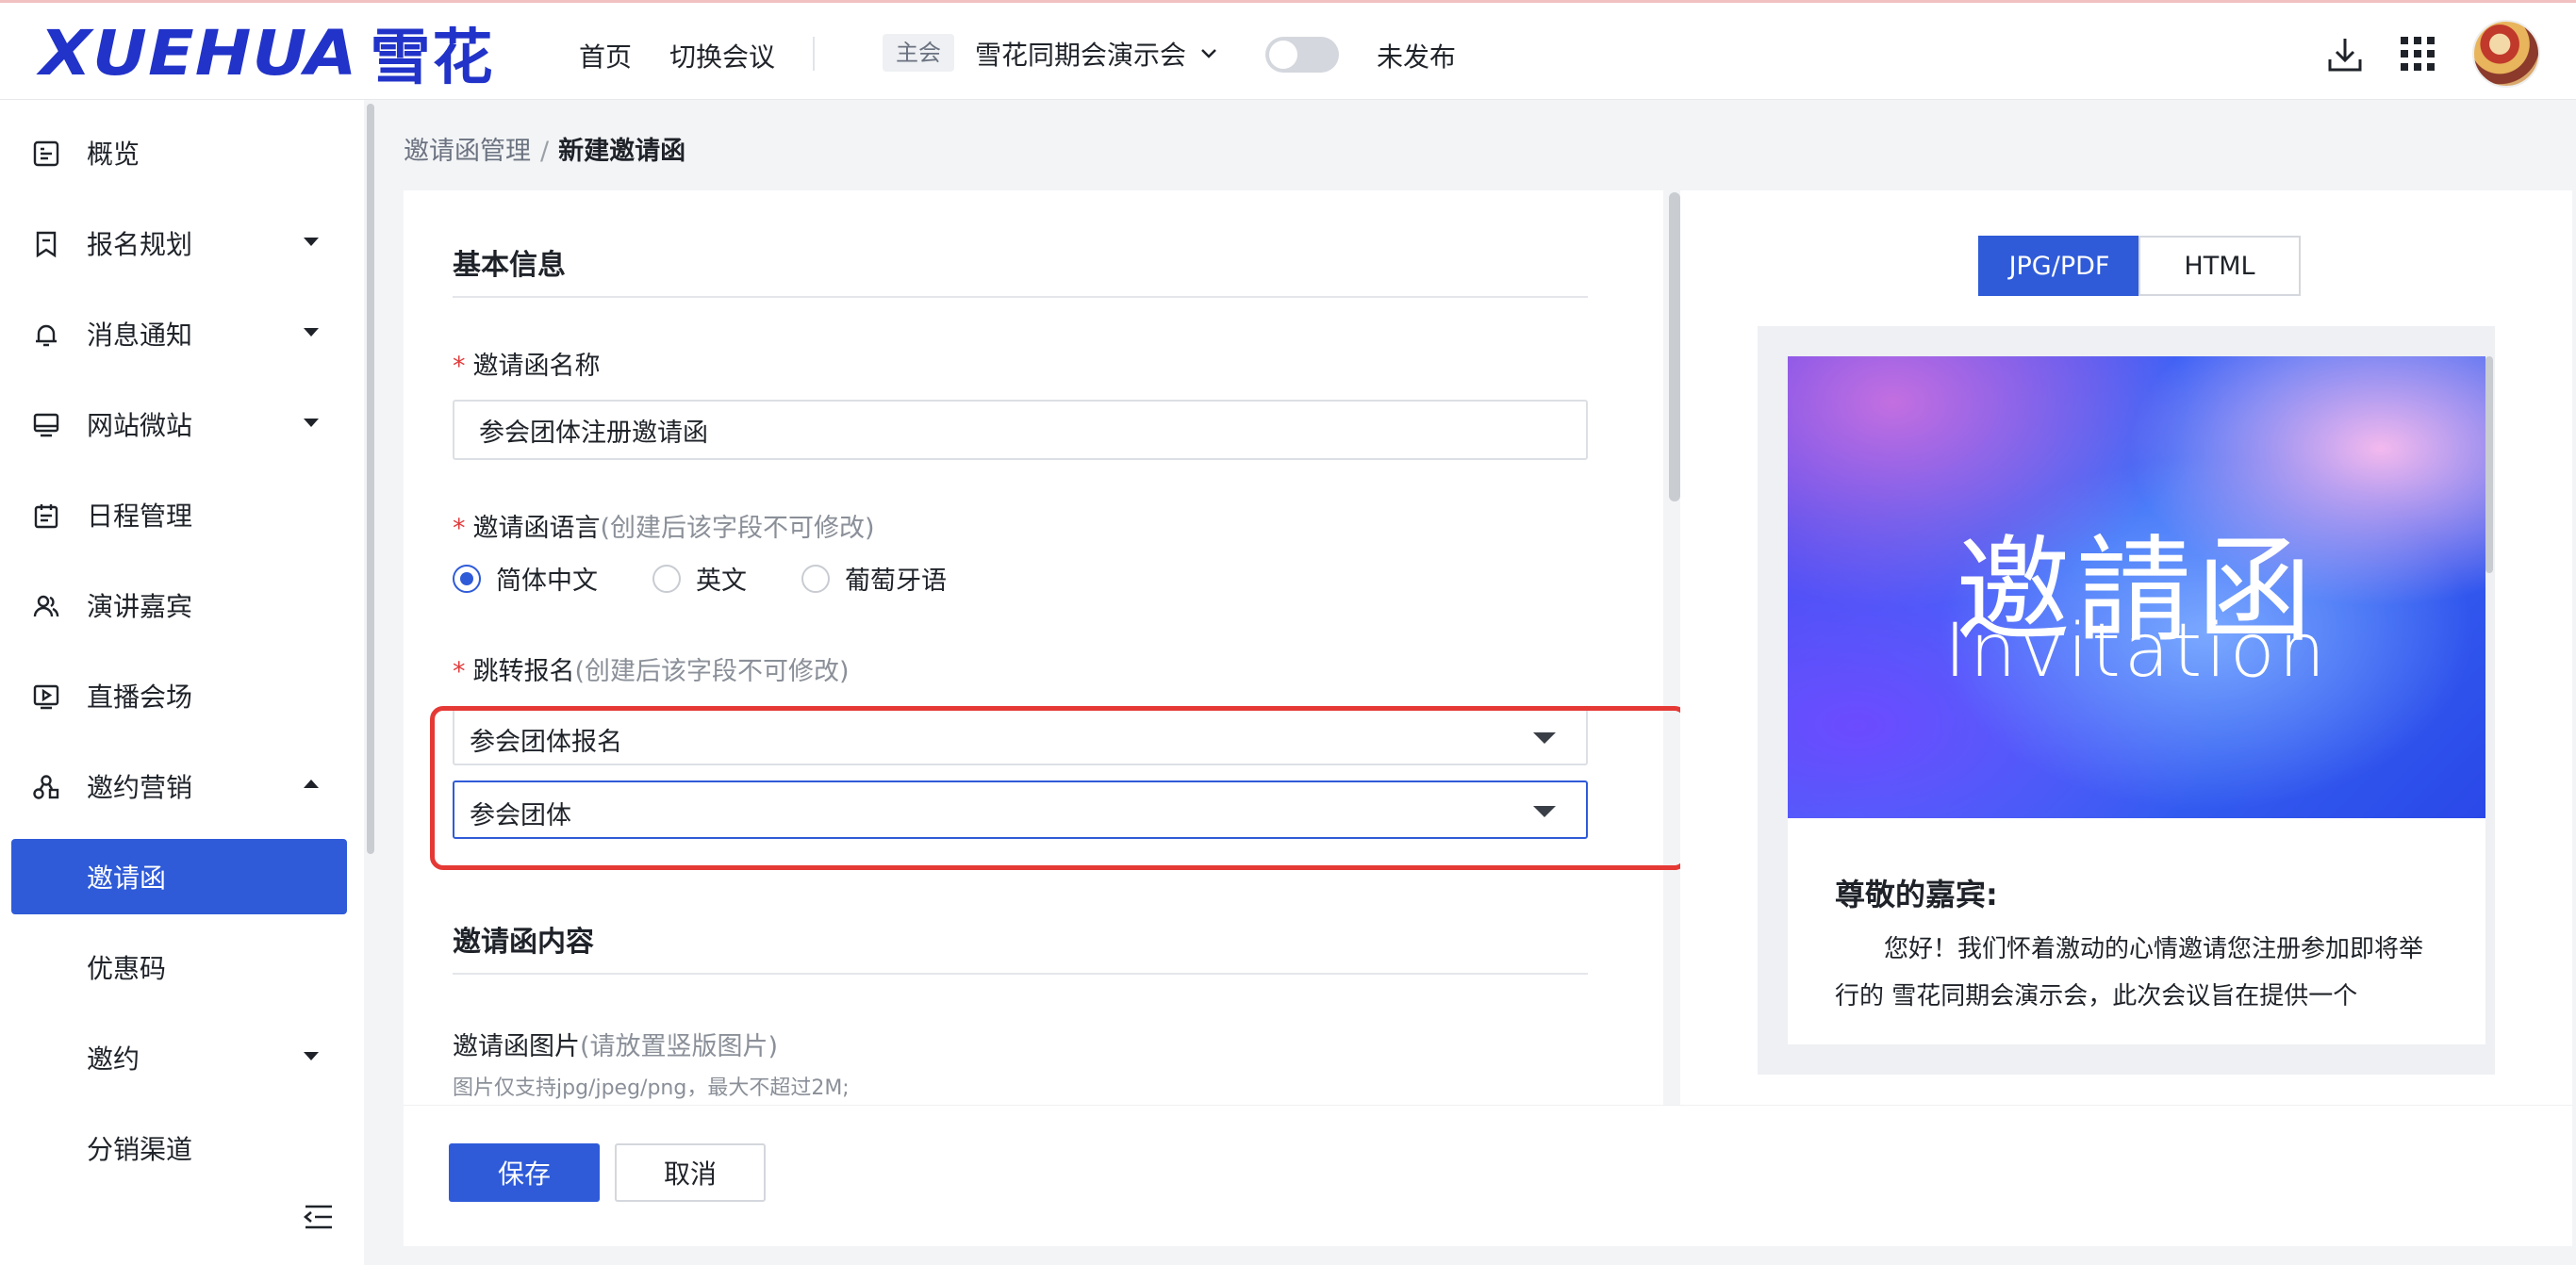  What do you see at coordinates (1417, 57) in the screenshot?
I see `publish-status-text: 未发布` at bounding box center [1417, 57].